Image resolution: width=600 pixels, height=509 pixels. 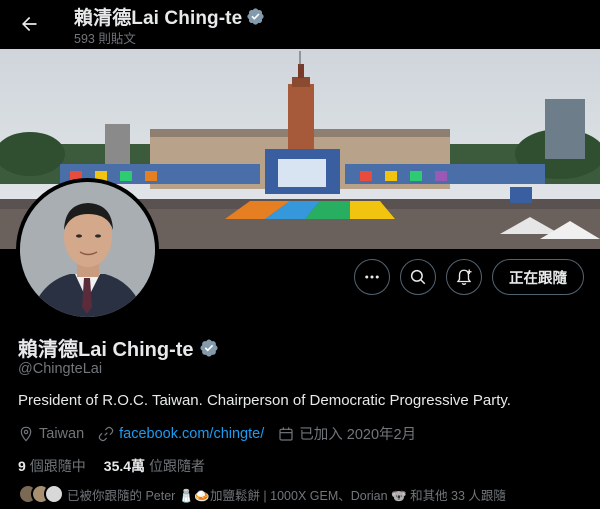 What do you see at coordinates (26, 434) in the screenshot?
I see `location-pin-icon` at bounding box center [26, 434].